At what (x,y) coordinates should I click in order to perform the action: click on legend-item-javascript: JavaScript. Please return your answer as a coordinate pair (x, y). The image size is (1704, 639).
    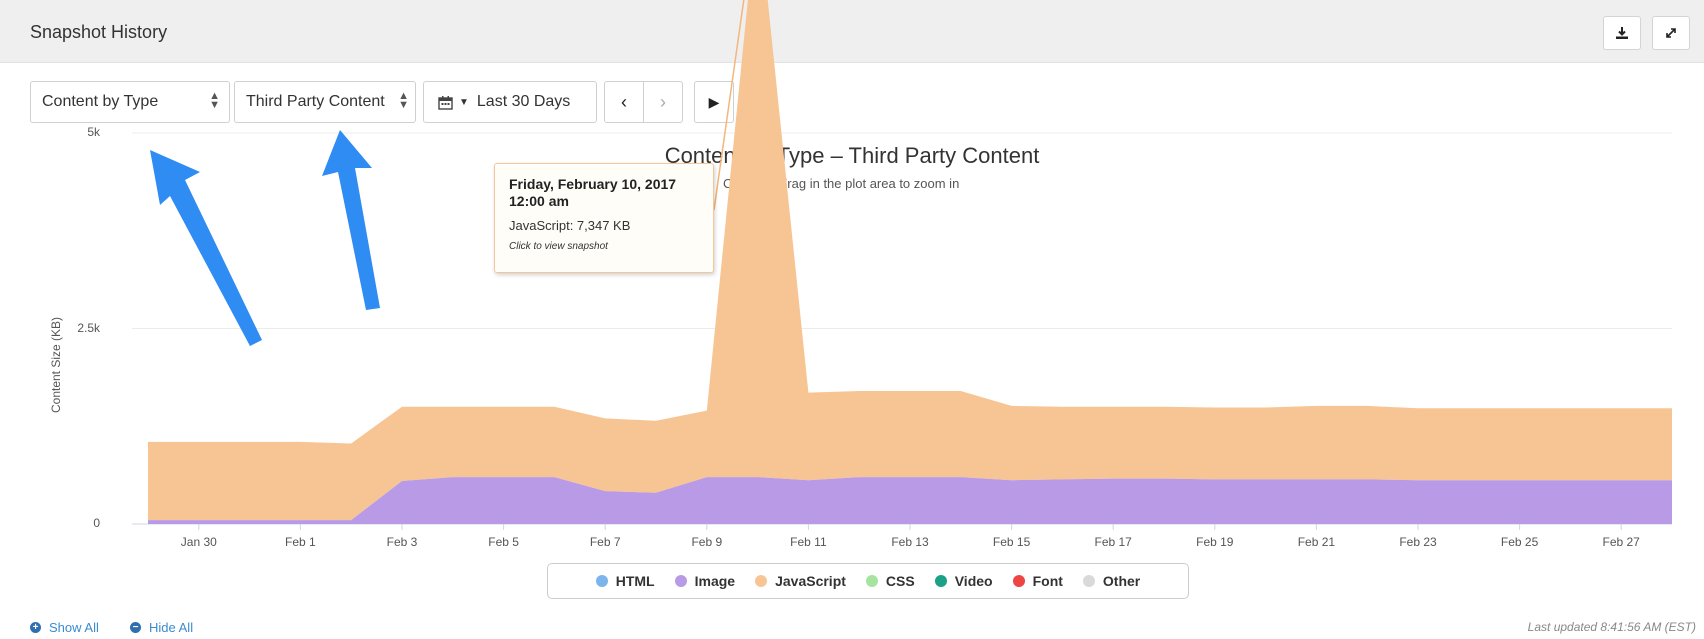
    Looking at the image, I should click on (800, 581).